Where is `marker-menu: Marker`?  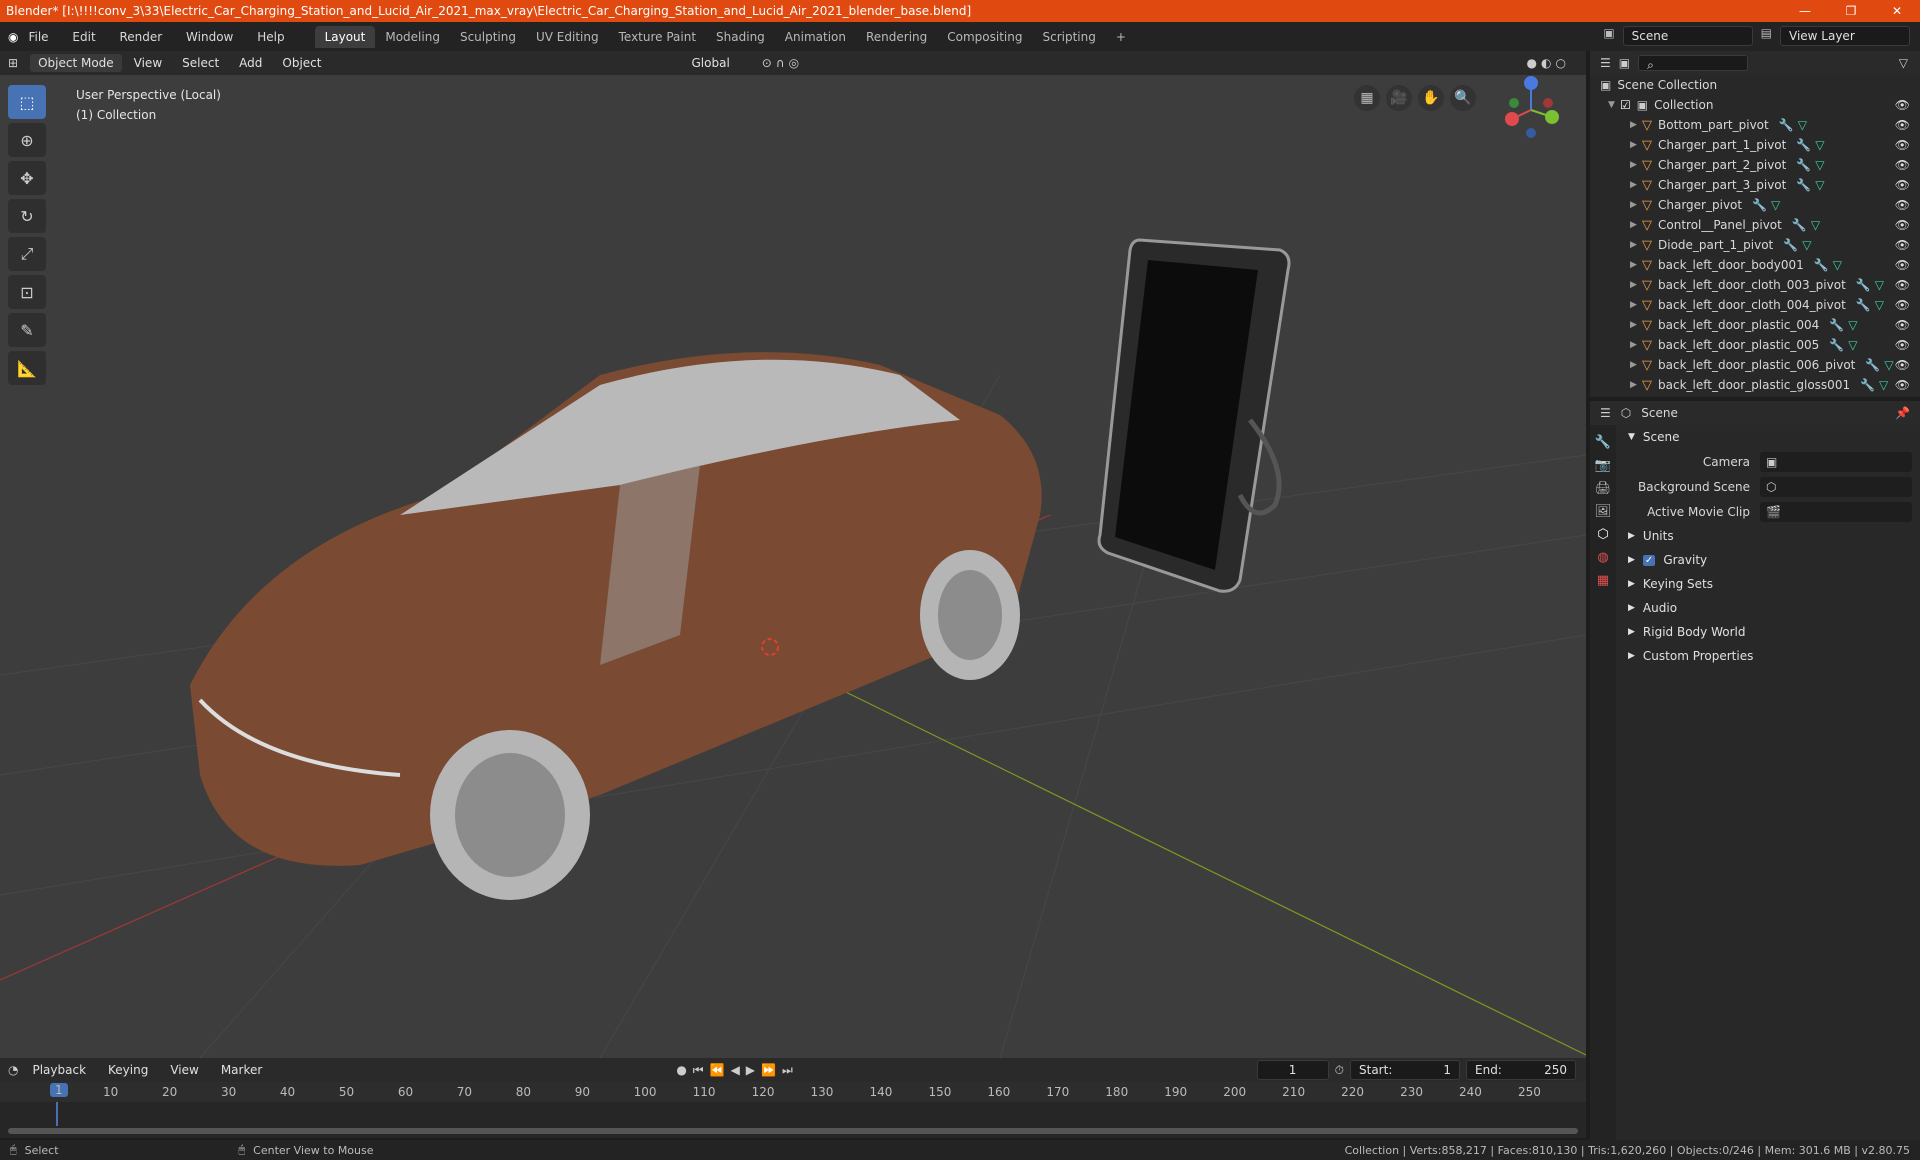
marker-menu: Marker is located at coordinates (241, 1070).